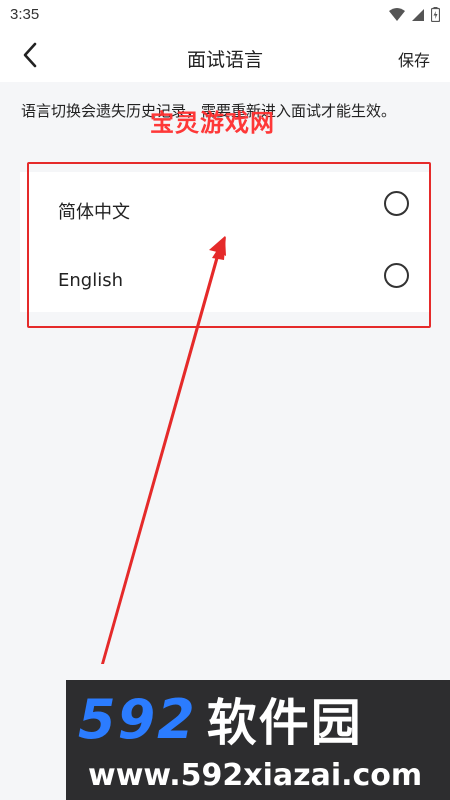 This screenshot has height=800, width=450. What do you see at coordinates (397, 16) in the screenshot?
I see `wifi-icon` at bounding box center [397, 16].